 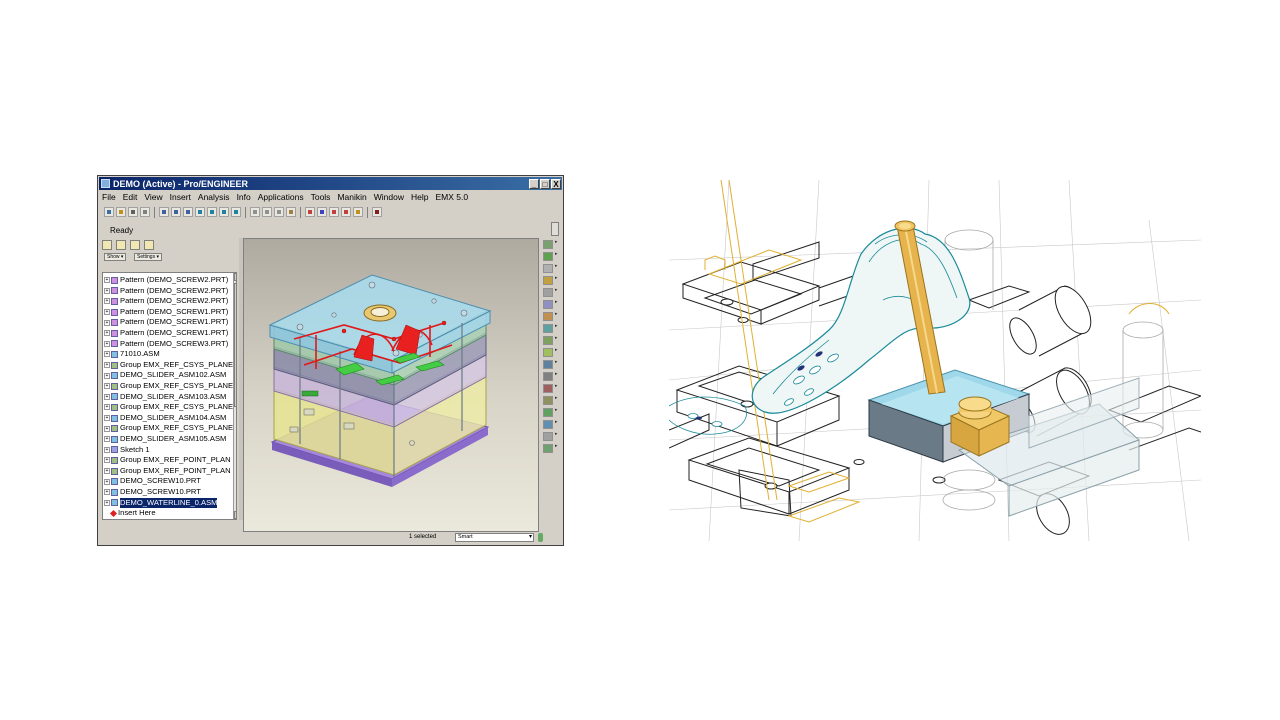 I want to click on tree-item: + DEMO_WATERLINE_0.ASM, so click(x=161, y=503).